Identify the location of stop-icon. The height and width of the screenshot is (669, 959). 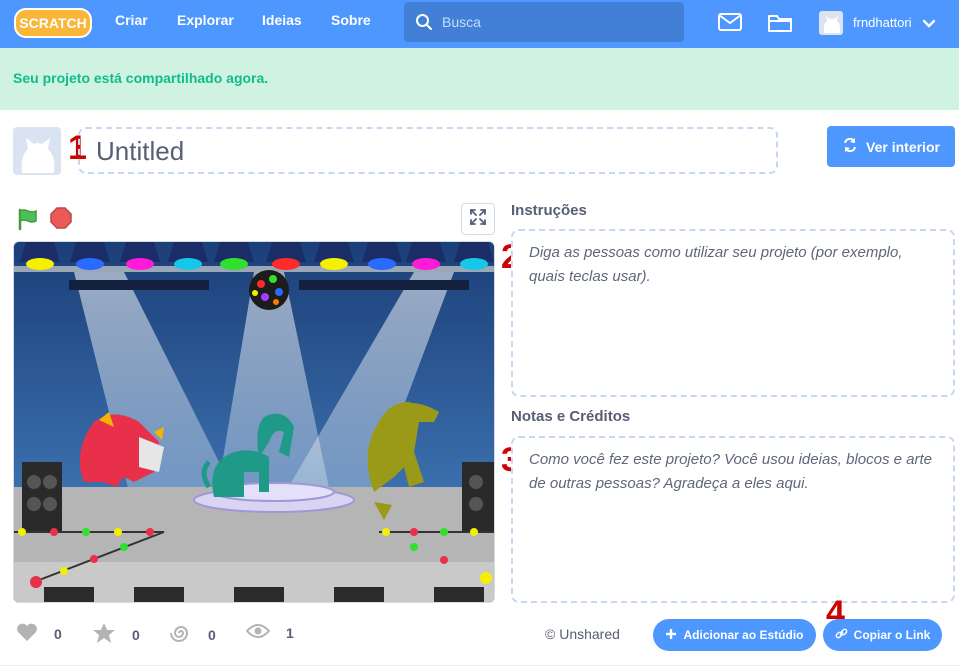
(61, 220).